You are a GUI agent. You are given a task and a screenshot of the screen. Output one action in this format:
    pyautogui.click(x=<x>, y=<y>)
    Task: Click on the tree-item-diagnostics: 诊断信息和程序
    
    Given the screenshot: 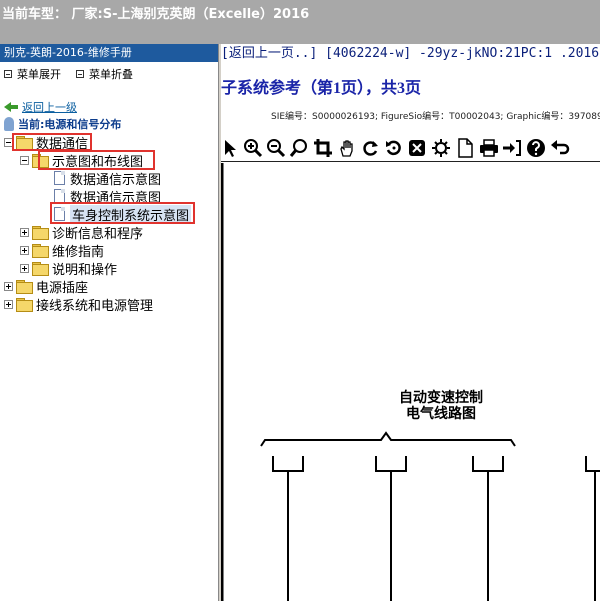 What is the action you would take?
    pyautogui.click(x=82, y=232)
    